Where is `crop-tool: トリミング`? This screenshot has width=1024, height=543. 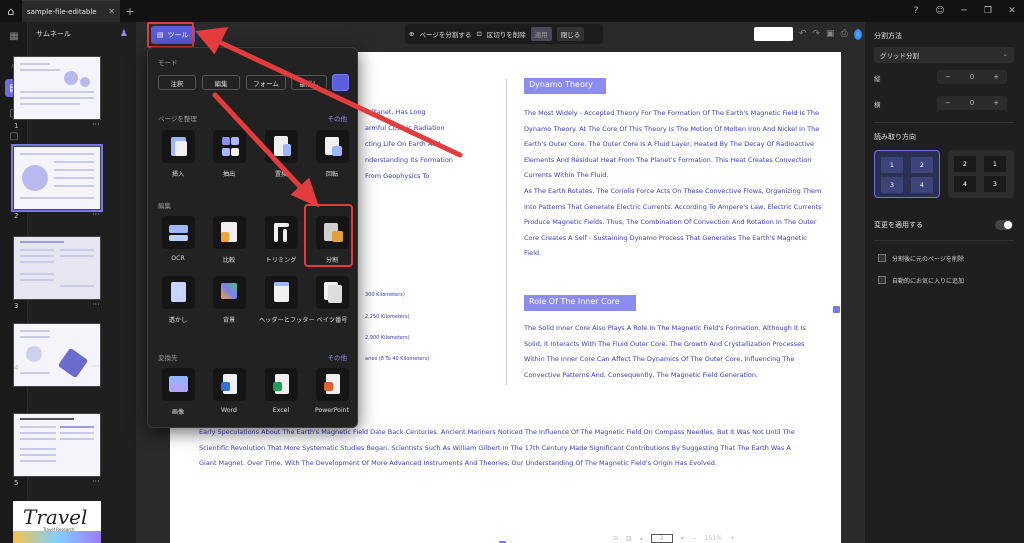
crop-tool: トリミング is located at coordinates (281, 242).